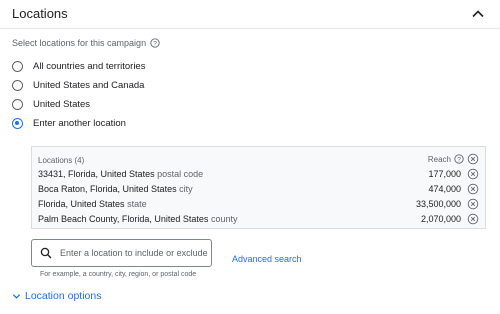  I want to click on location-reach: 177,000, so click(444, 174).